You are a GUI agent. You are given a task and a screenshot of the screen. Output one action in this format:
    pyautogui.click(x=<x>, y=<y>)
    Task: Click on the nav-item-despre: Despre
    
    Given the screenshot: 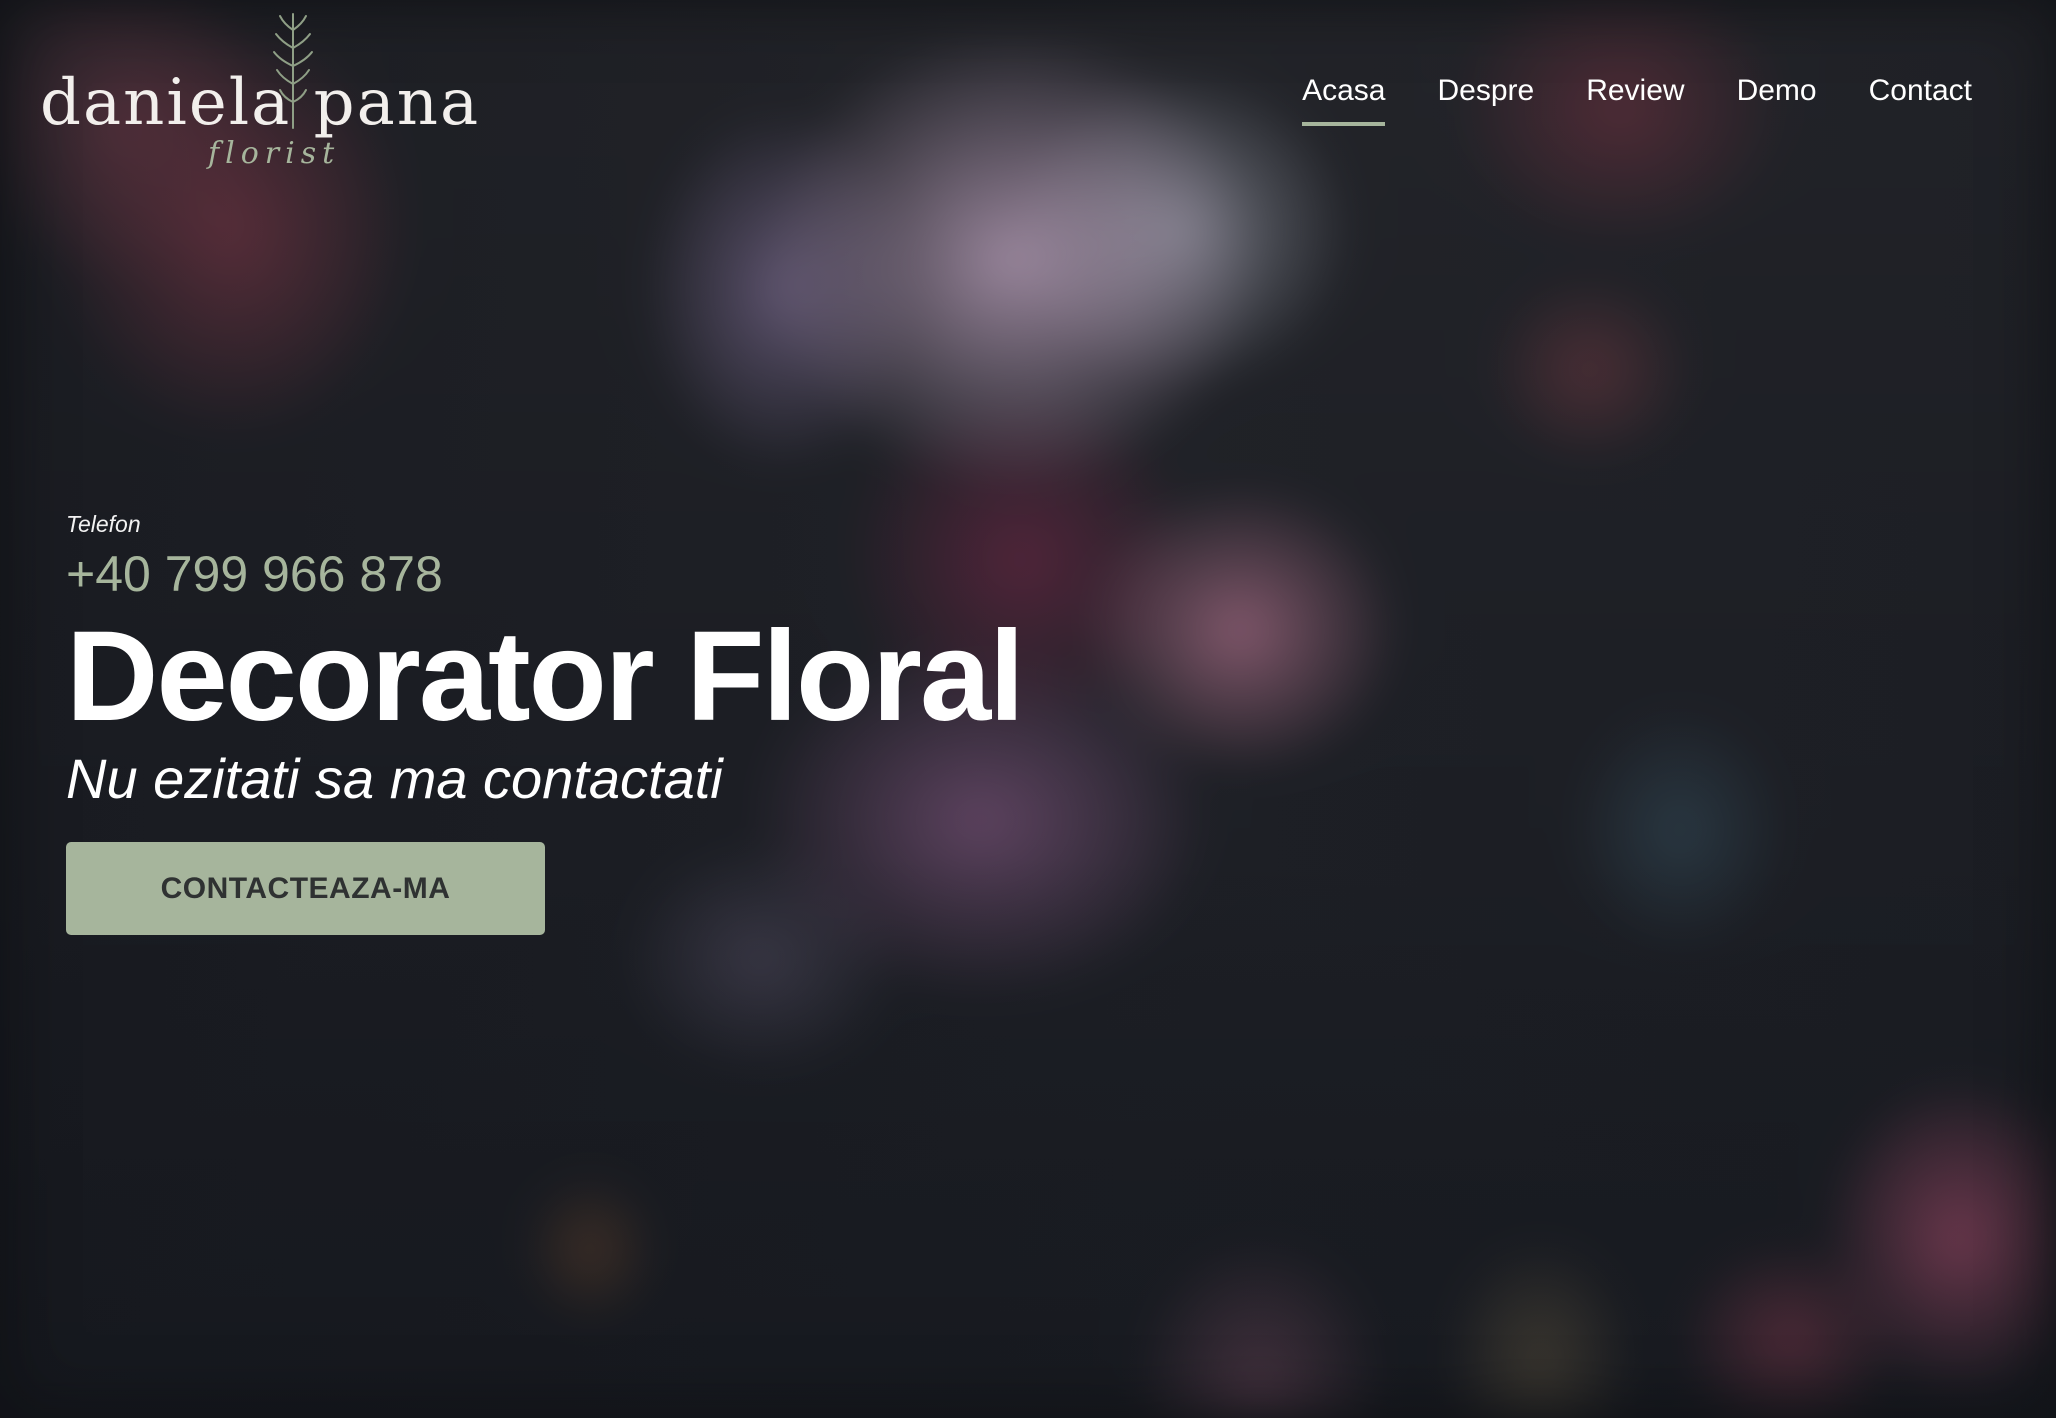 What is the action you would take?
    pyautogui.click(x=1485, y=97)
    